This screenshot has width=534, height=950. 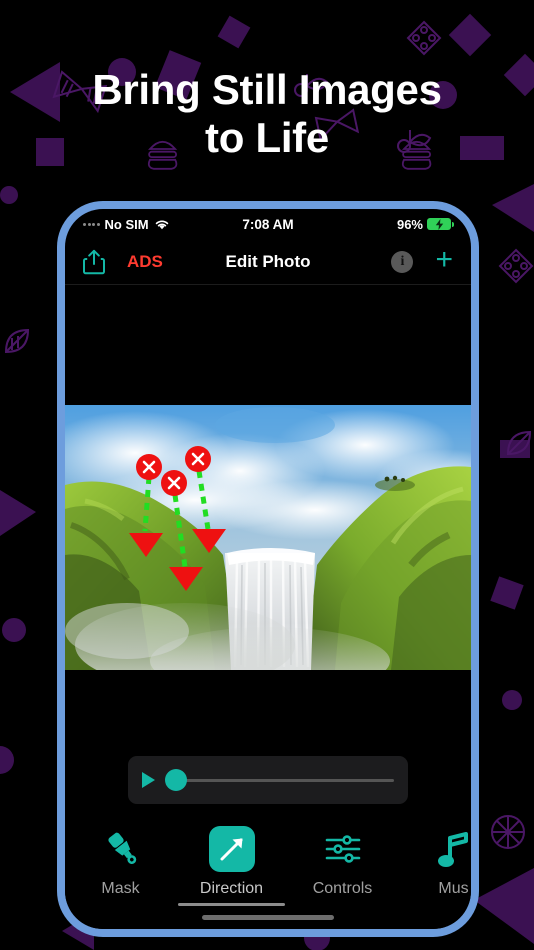 What do you see at coordinates (434, 862) in the screenshot?
I see `tab-music: Mus` at bounding box center [434, 862].